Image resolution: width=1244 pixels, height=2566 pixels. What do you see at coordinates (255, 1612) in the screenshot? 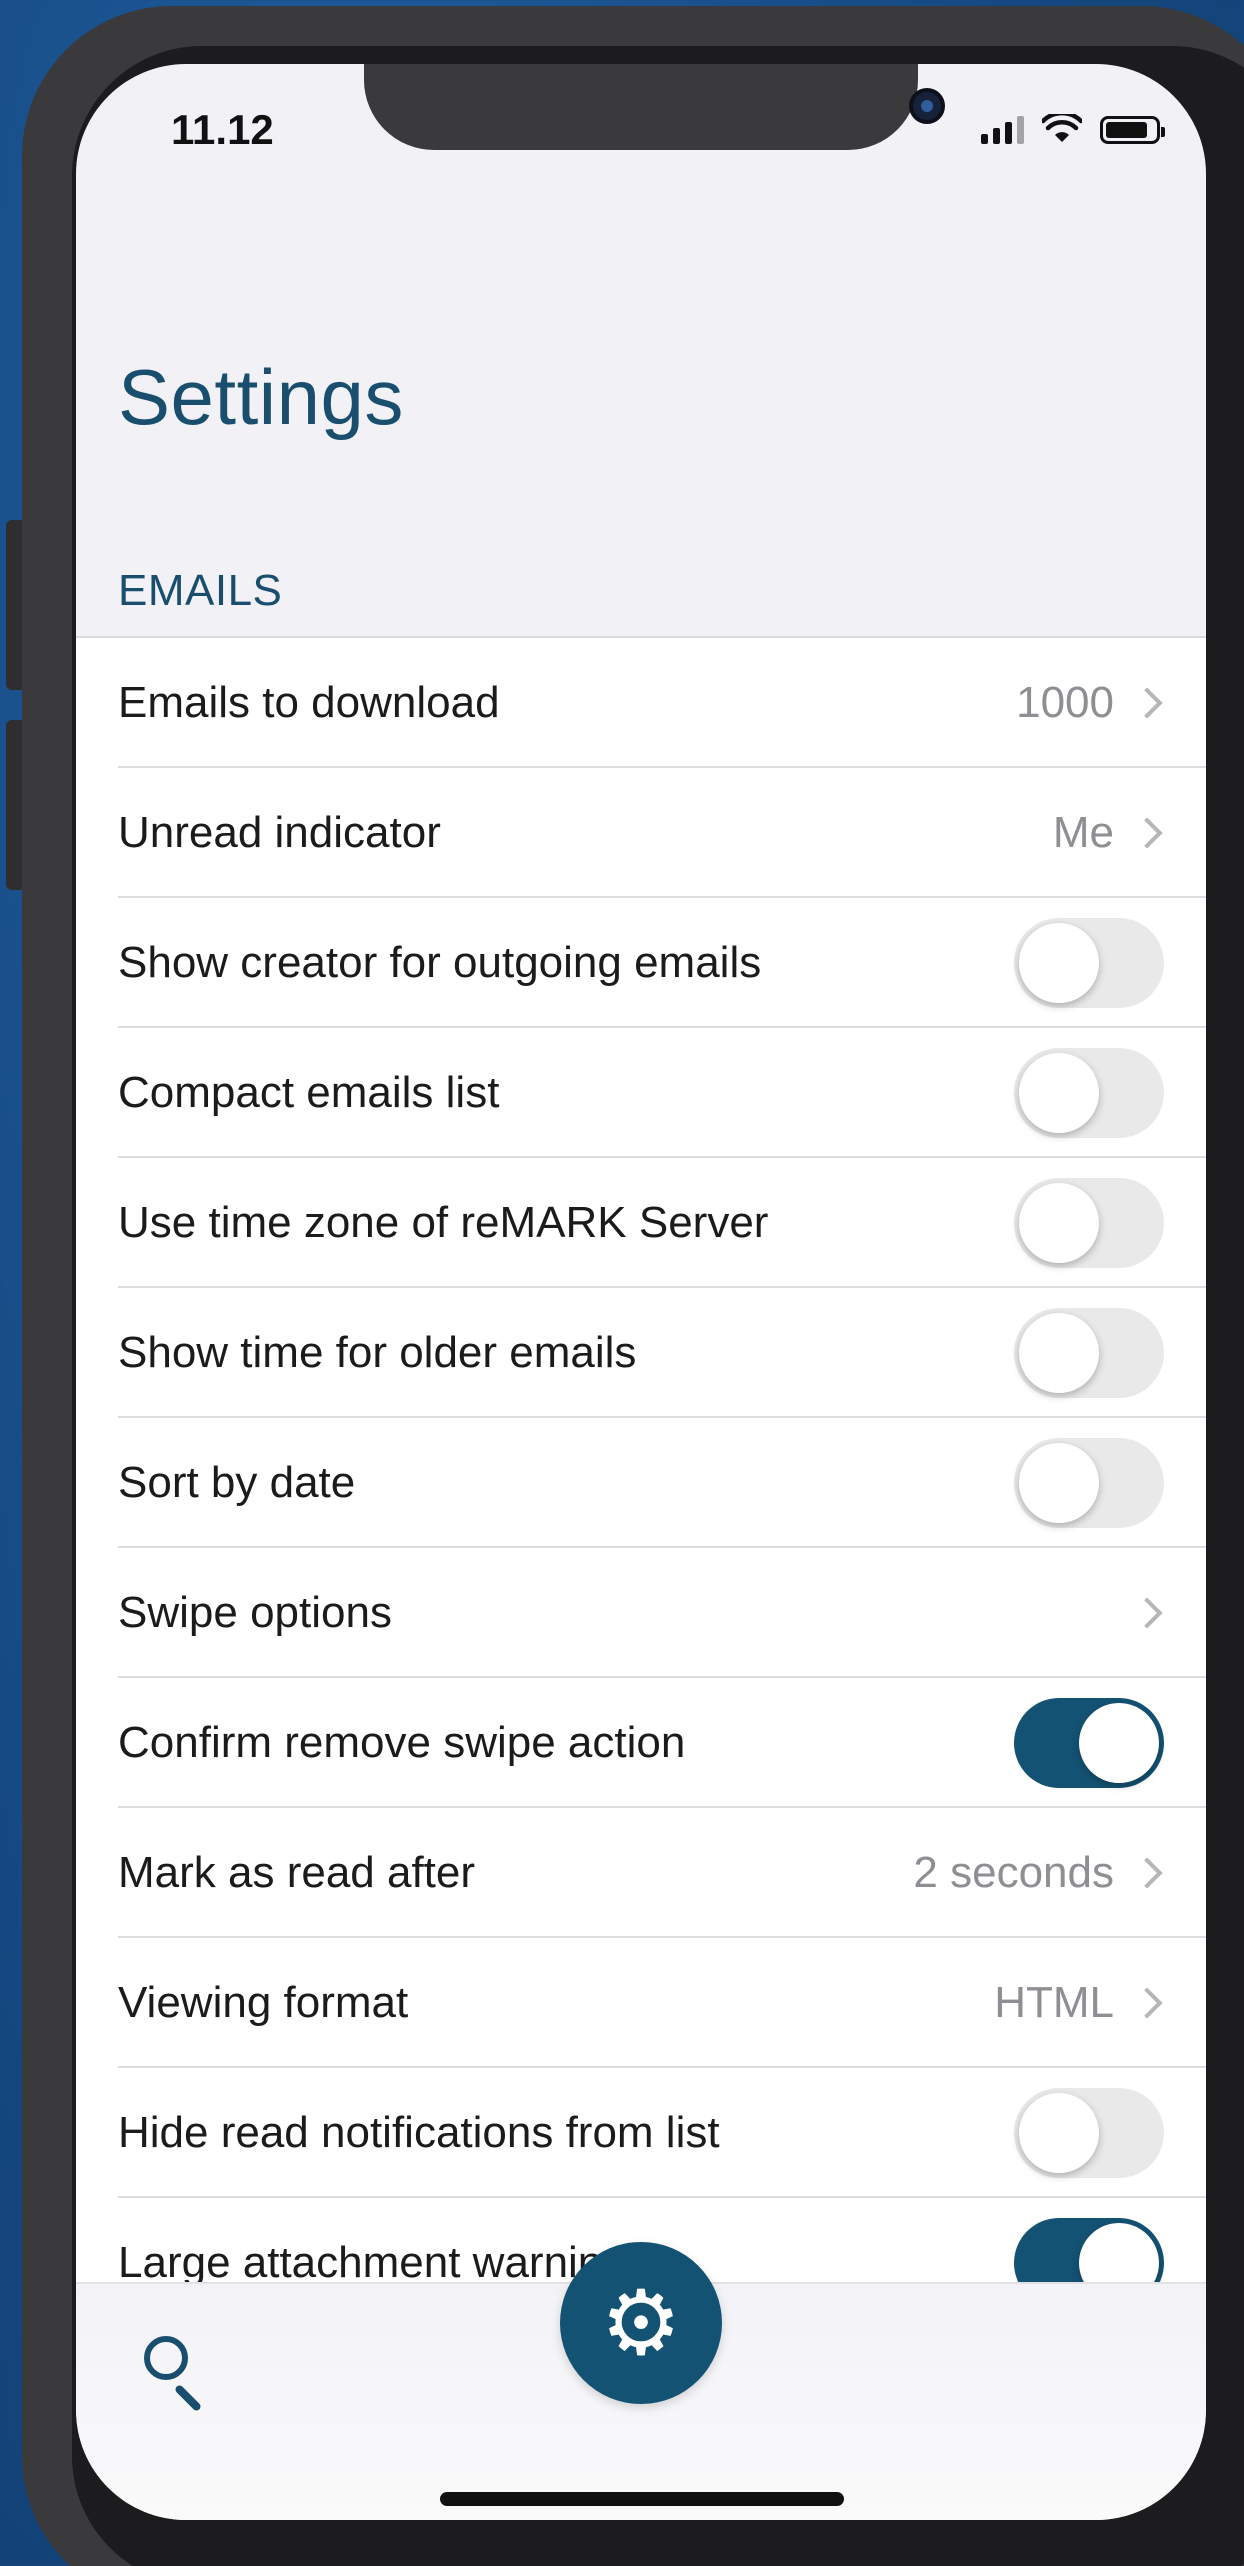
I see `setting-label: Swipe options` at bounding box center [255, 1612].